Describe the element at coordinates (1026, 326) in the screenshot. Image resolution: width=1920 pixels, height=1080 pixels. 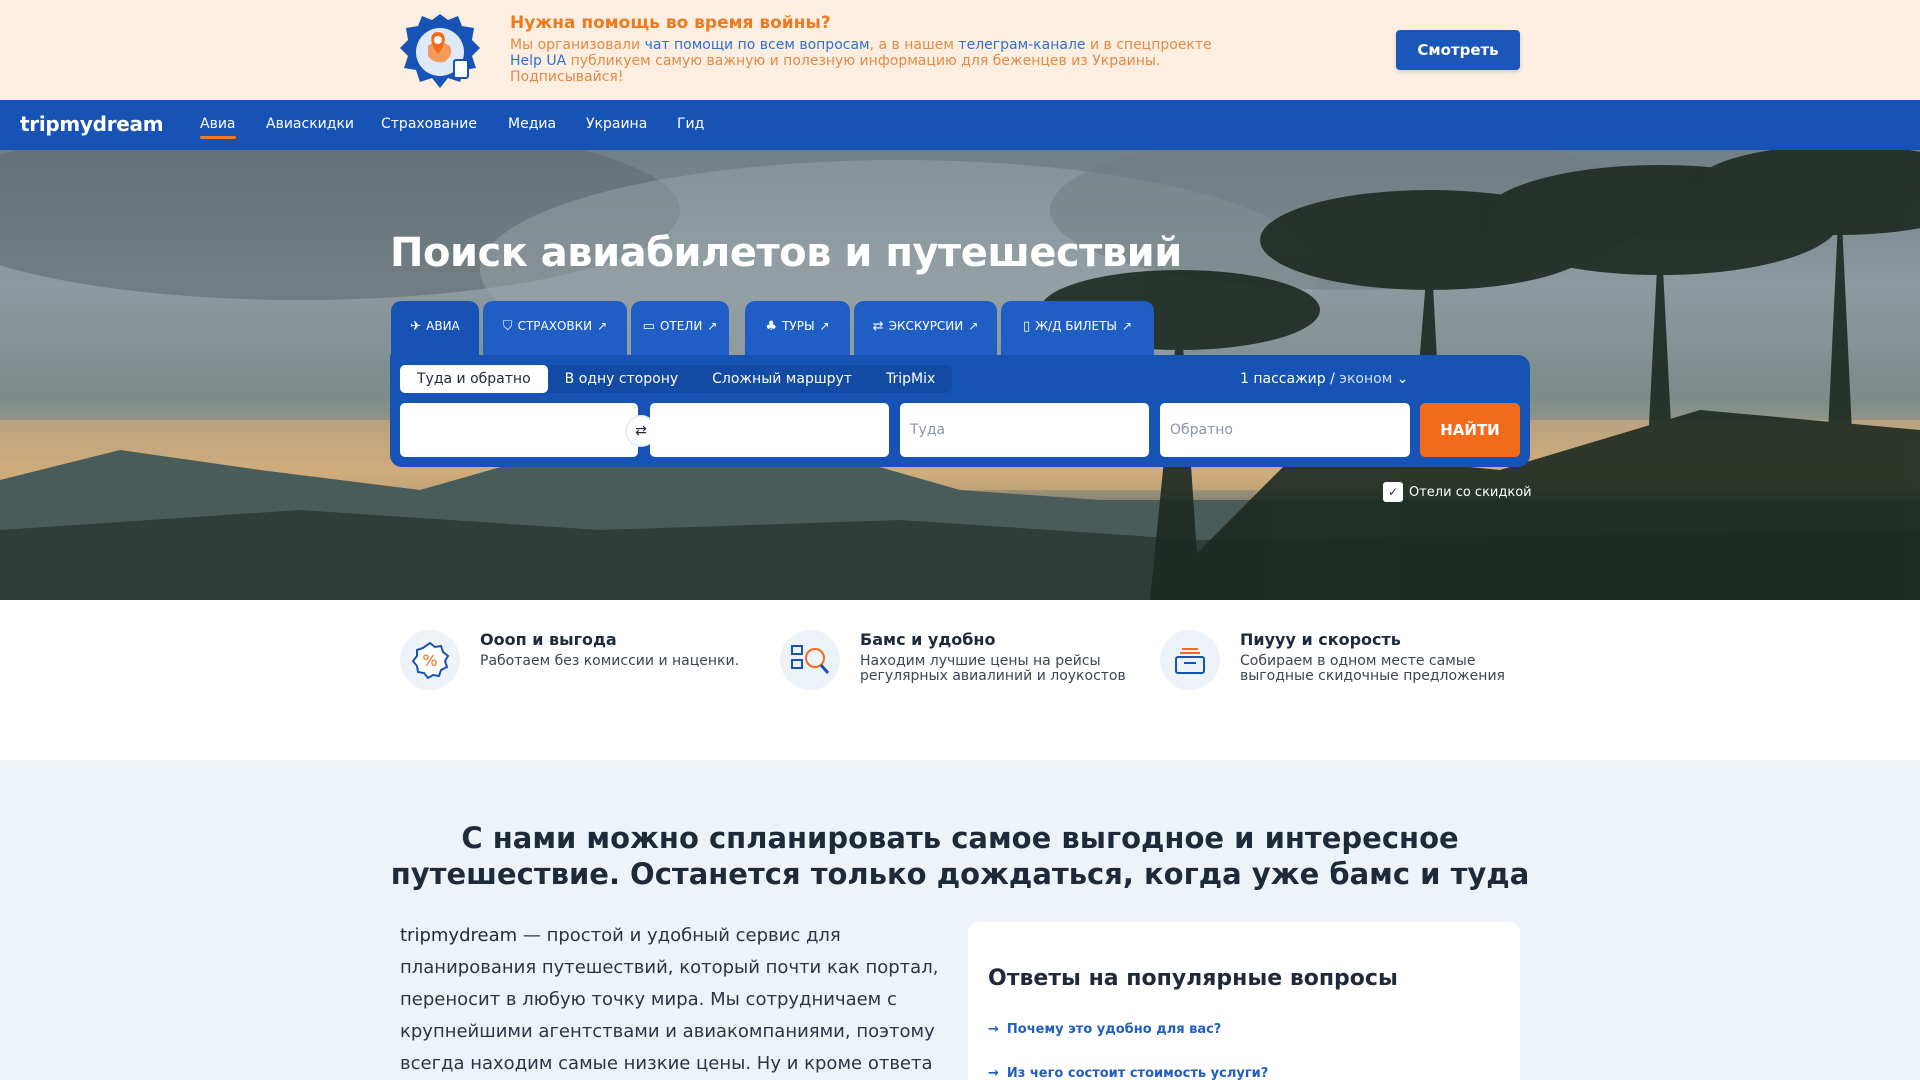
I see `train-icon: ▯` at that location.